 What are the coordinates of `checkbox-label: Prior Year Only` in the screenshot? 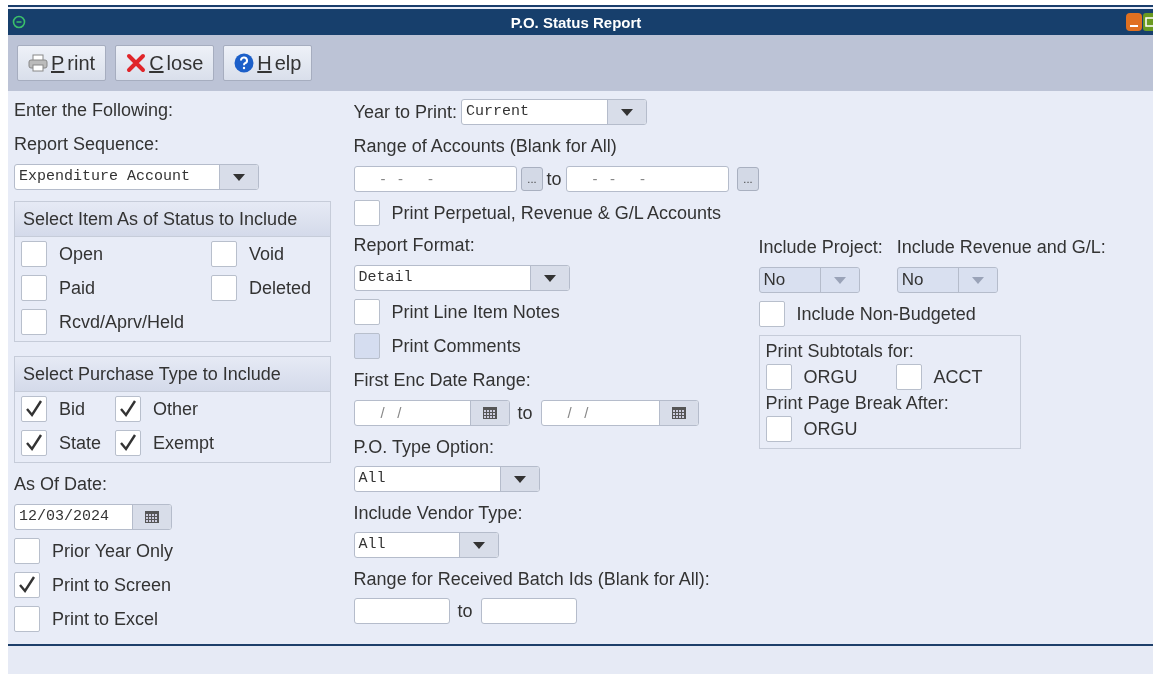 It's located at (113, 551).